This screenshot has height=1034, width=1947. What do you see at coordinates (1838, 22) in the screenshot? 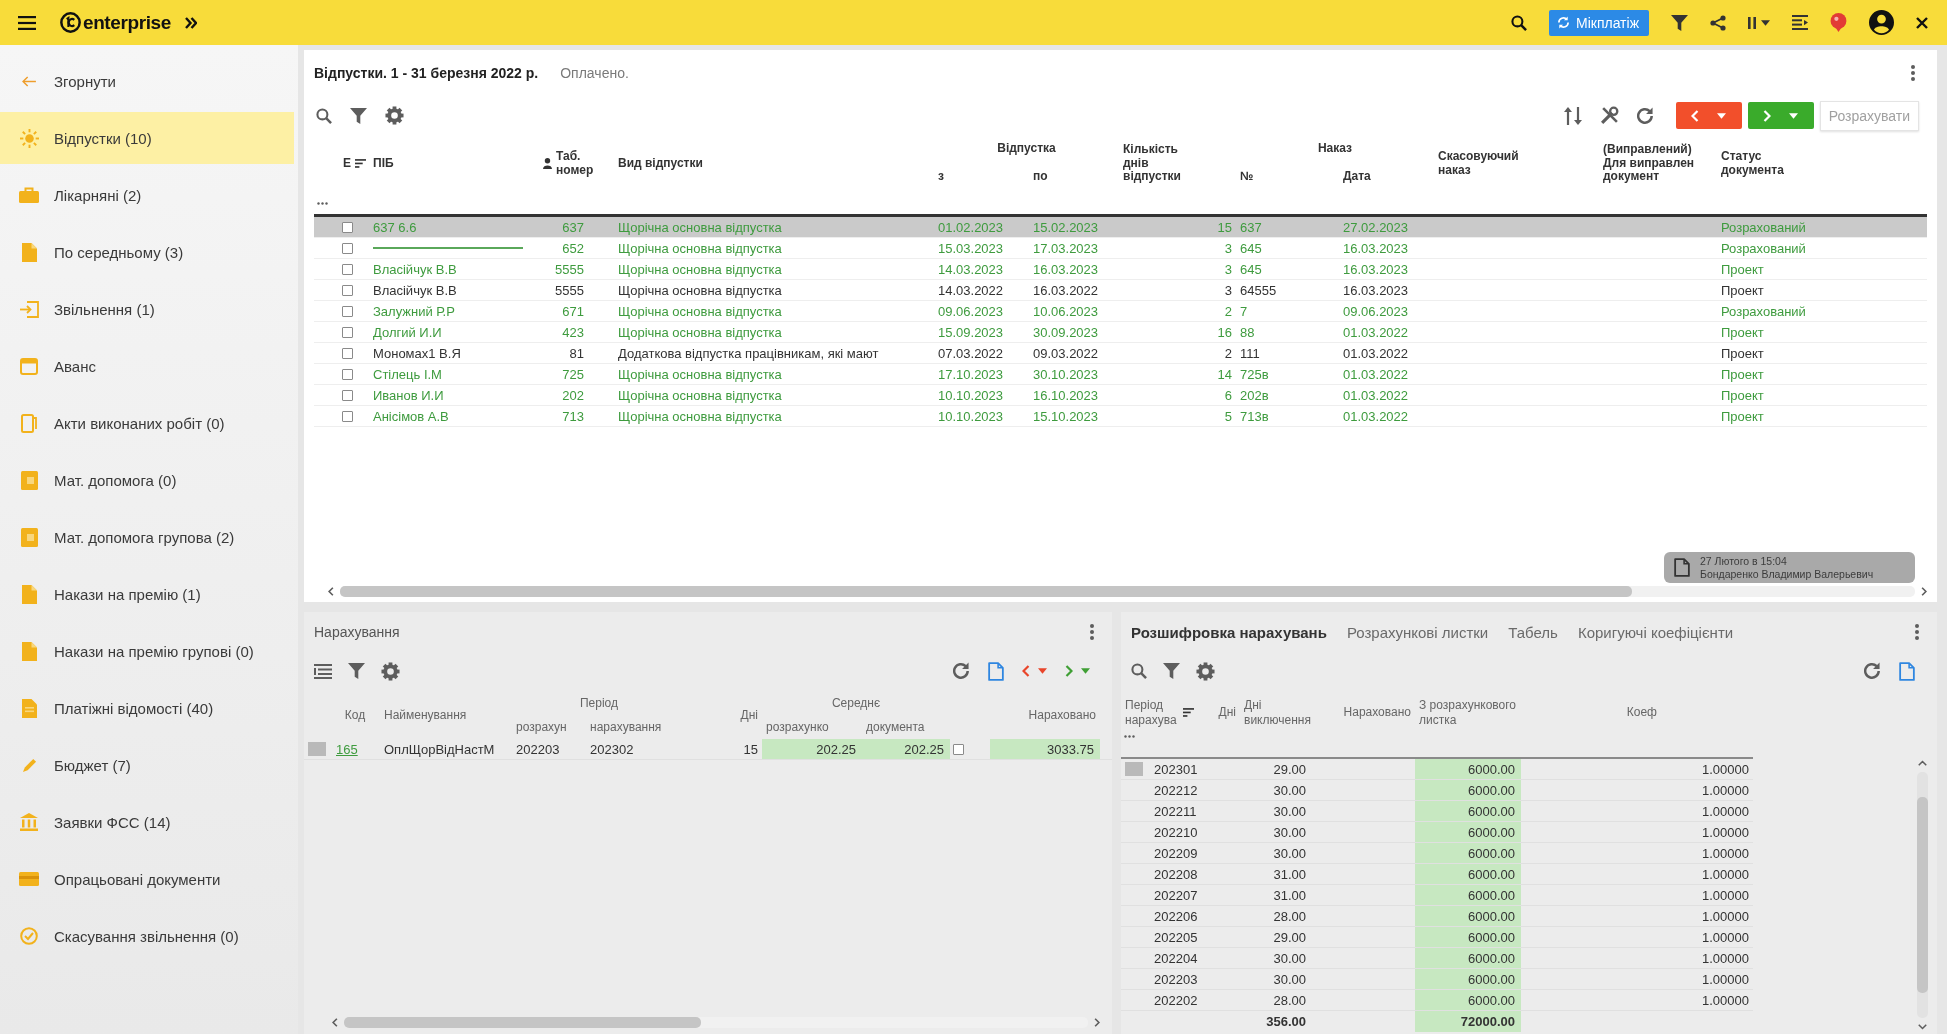
I see `notification-icon` at bounding box center [1838, 22].